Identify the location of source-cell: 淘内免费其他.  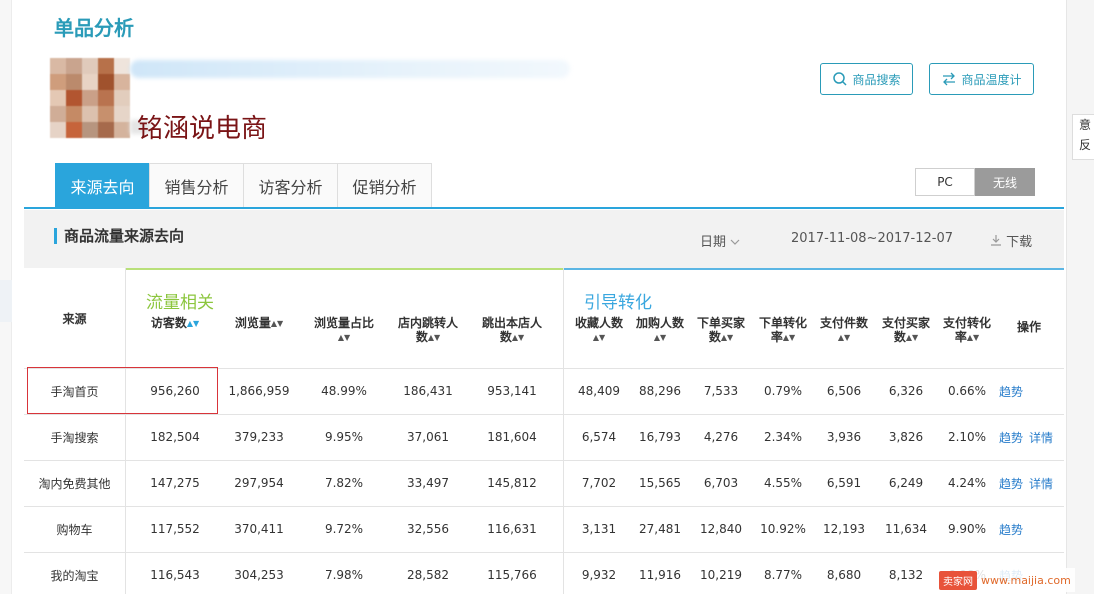
(74, 483).